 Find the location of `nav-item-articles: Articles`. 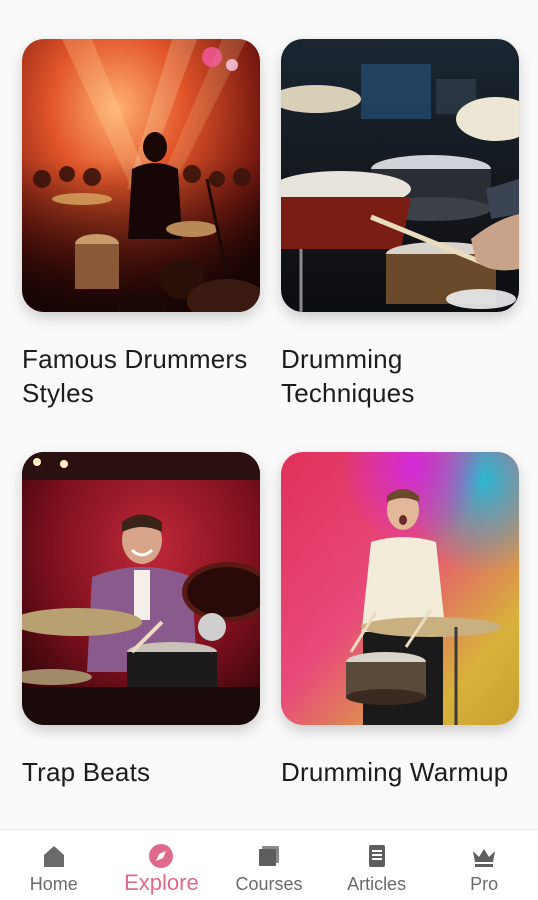

nav-item-articles: Articles is located at coordinates (377, 865).